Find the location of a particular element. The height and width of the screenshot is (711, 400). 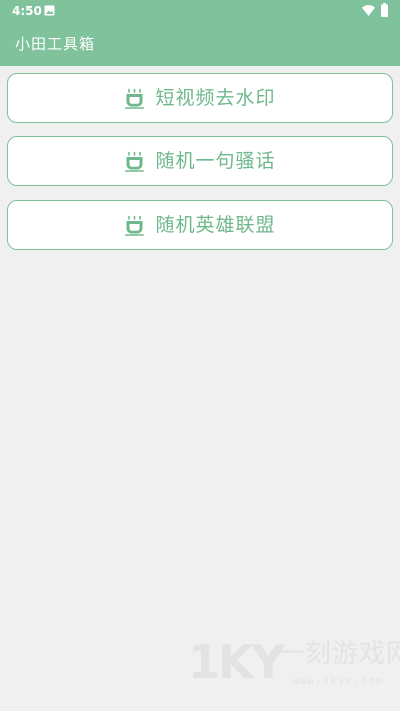

watermark-url: www.1kyx.com is located at coordinates (338, 680).